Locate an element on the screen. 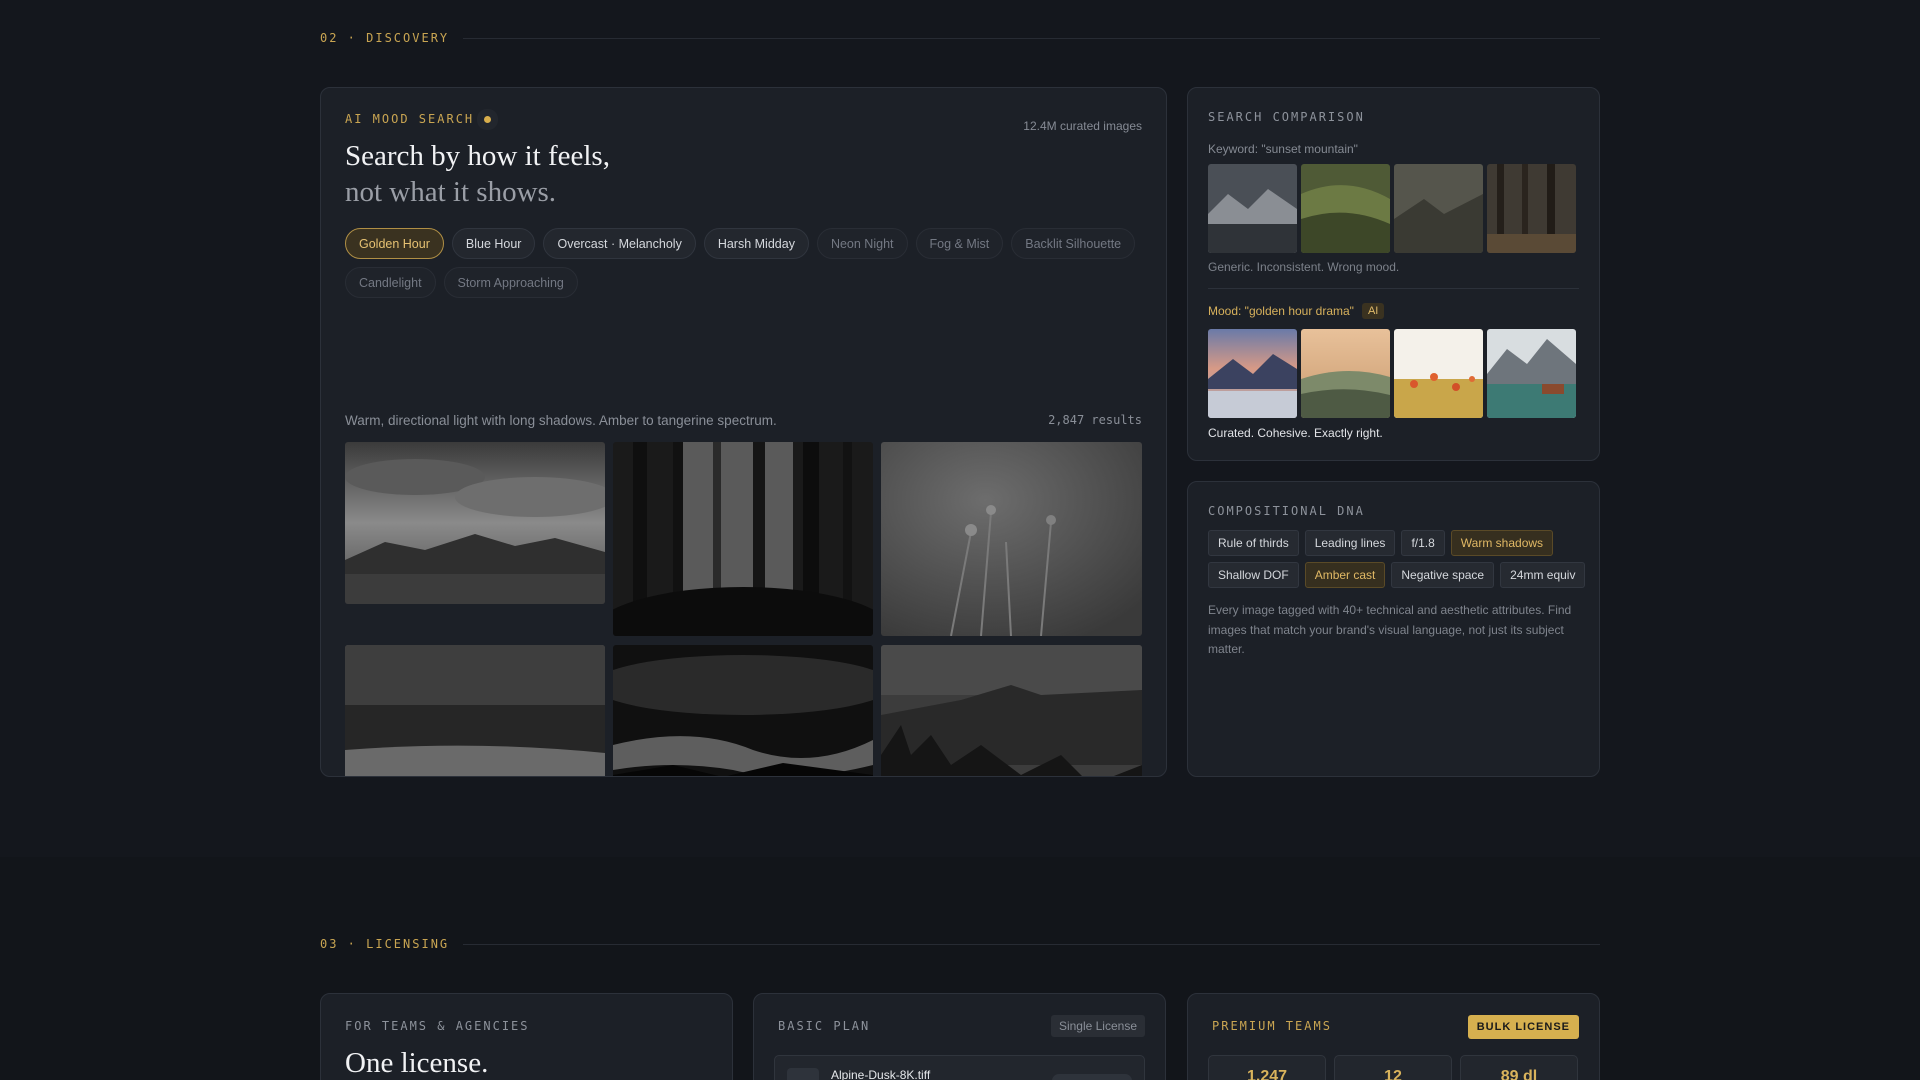 This screenshot has width=1920, height=1080. chip-golden-hour: Golden Hour is located at coordinates (394, 243).